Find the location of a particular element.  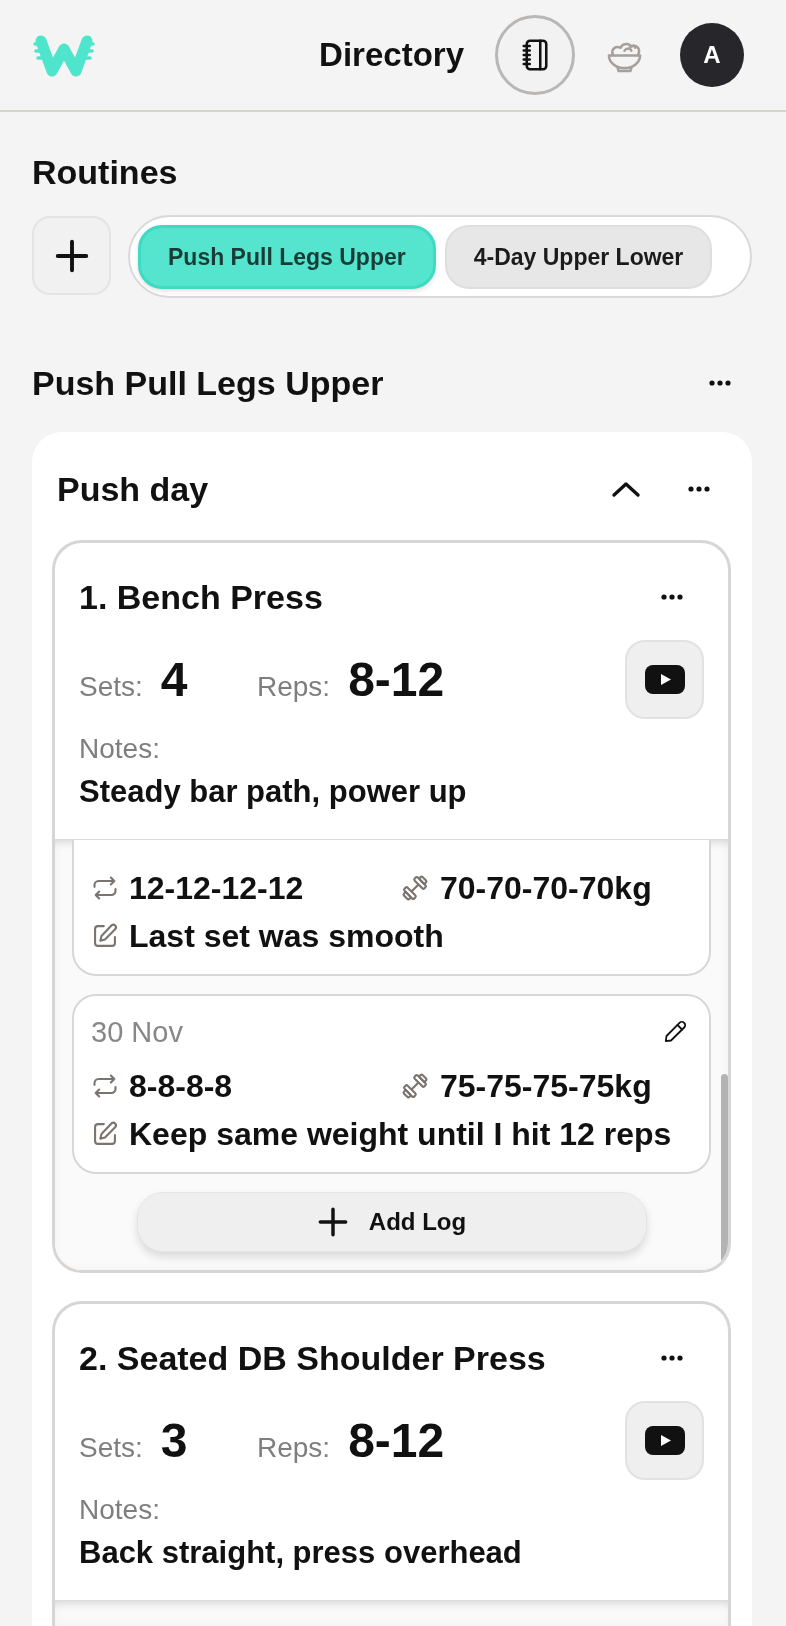

day-title: Push day is located at coordinates (133, 489).